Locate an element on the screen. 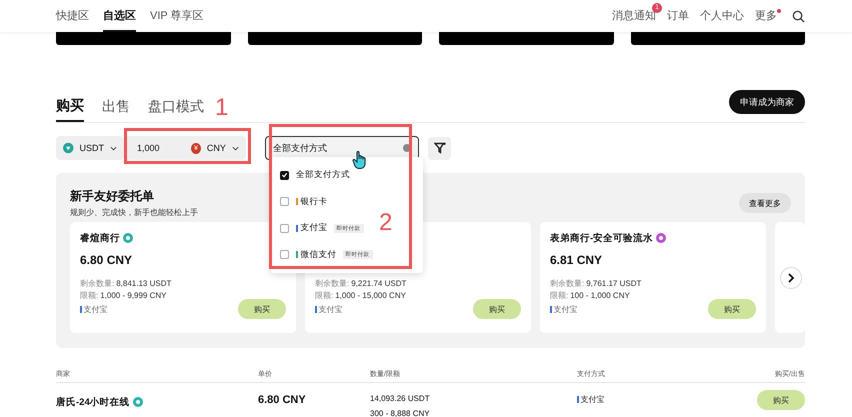 The height and width of the screenshot is (417, 852). amount-value: 1,000 is located at coordinates (149, 148).